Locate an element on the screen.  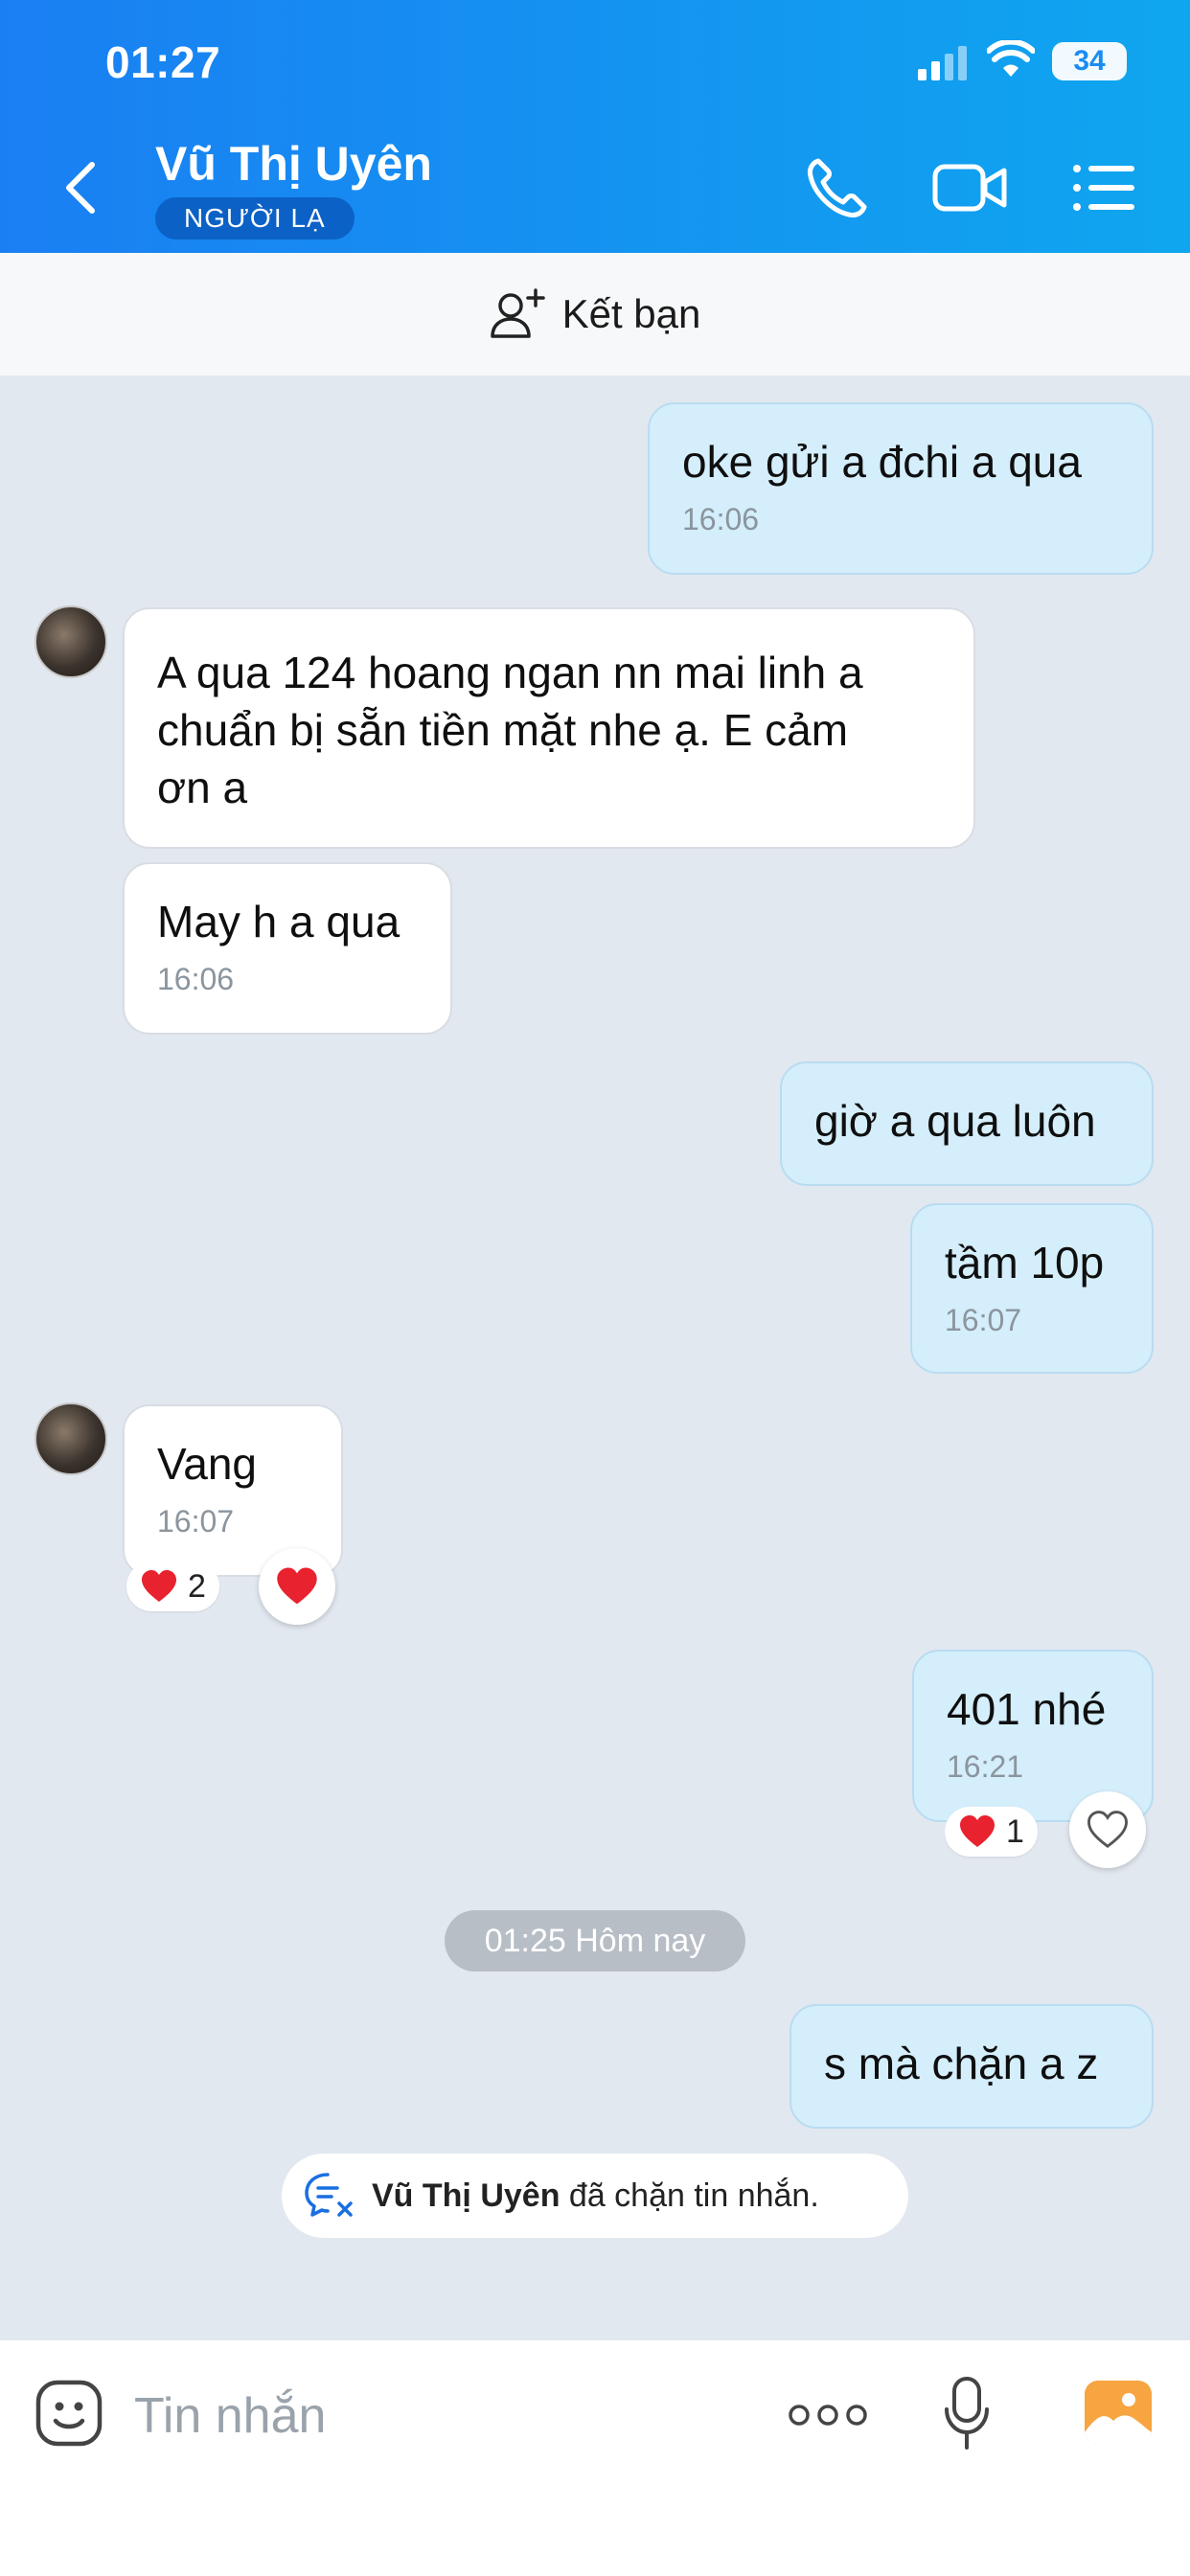
message-bubble-outgoing: s mà chặn a z is located at coordinates (972, 2066).